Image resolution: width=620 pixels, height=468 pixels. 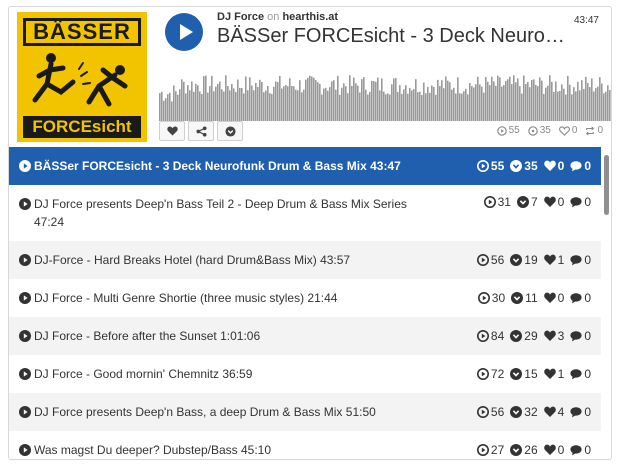 What do you see at coordinates (567, 130) in the screenshot?
I see `likes-stat: 0` at bounding box center [567, 130].